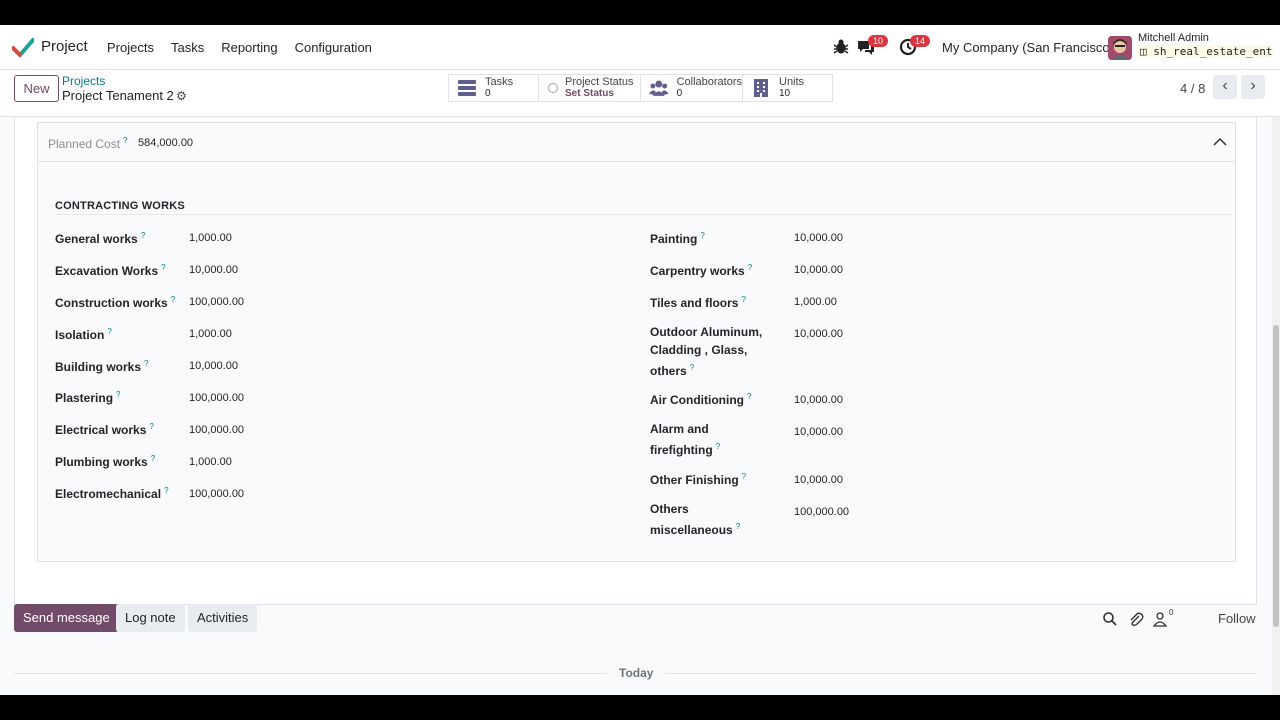 The image size is (1280, 720). Describe the element at coordinates (709, 82) in the screenshot. I see `collaborators-label: Collaborators` at that location.